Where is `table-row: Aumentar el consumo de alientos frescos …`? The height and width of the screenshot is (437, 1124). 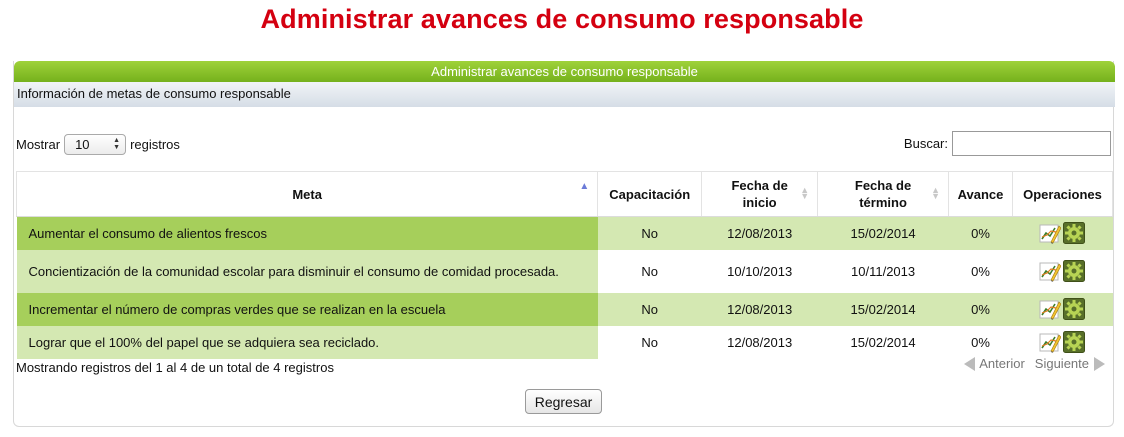
table-row: Aumentar el consumo de alientos frescos … is located at coordinates (564, 233).